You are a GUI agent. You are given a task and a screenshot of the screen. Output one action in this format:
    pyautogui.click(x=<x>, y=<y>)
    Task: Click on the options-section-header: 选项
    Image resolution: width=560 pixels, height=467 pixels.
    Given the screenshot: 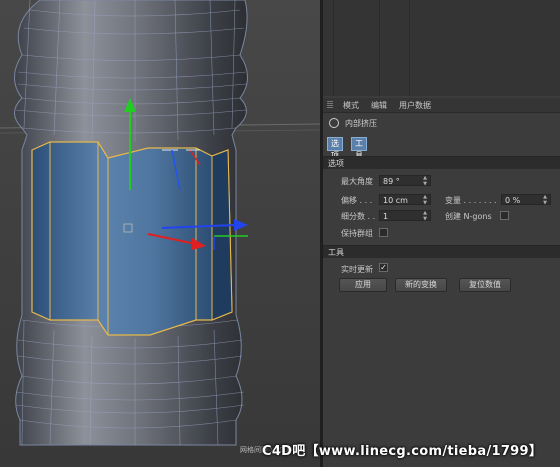 What is the action you would take?
    pyautogui.click(x=441, y=162)
    